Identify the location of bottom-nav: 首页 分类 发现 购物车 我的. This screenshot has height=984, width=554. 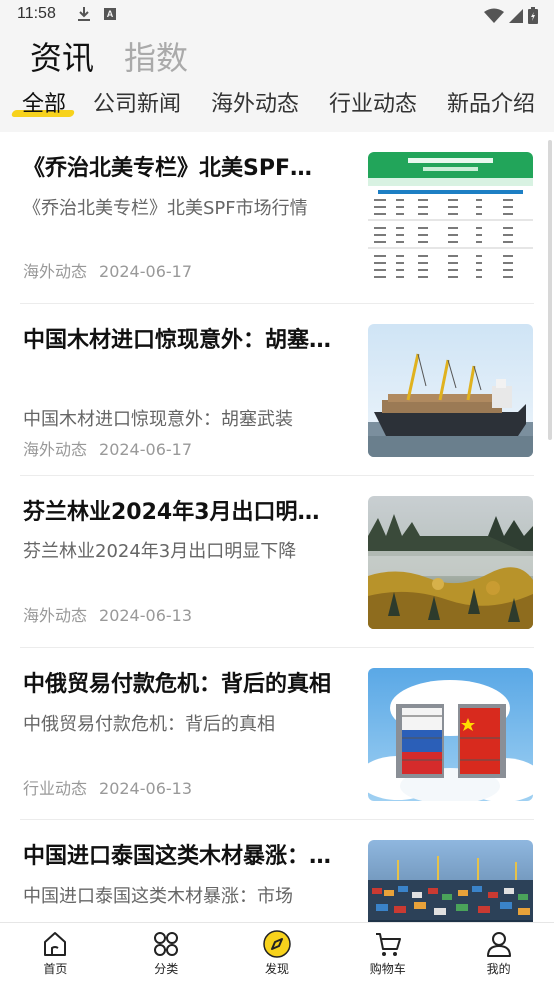
(277, 953).